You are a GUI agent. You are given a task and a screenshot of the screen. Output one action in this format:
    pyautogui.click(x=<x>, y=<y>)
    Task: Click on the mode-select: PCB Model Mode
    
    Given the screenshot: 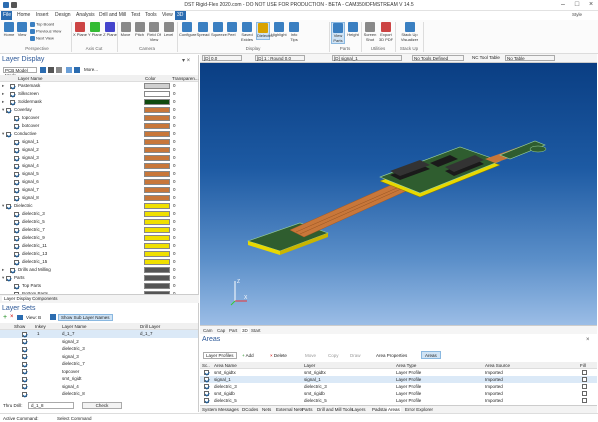 What is the action you would take?
    pyautogui.click(x=20, y=72)
    